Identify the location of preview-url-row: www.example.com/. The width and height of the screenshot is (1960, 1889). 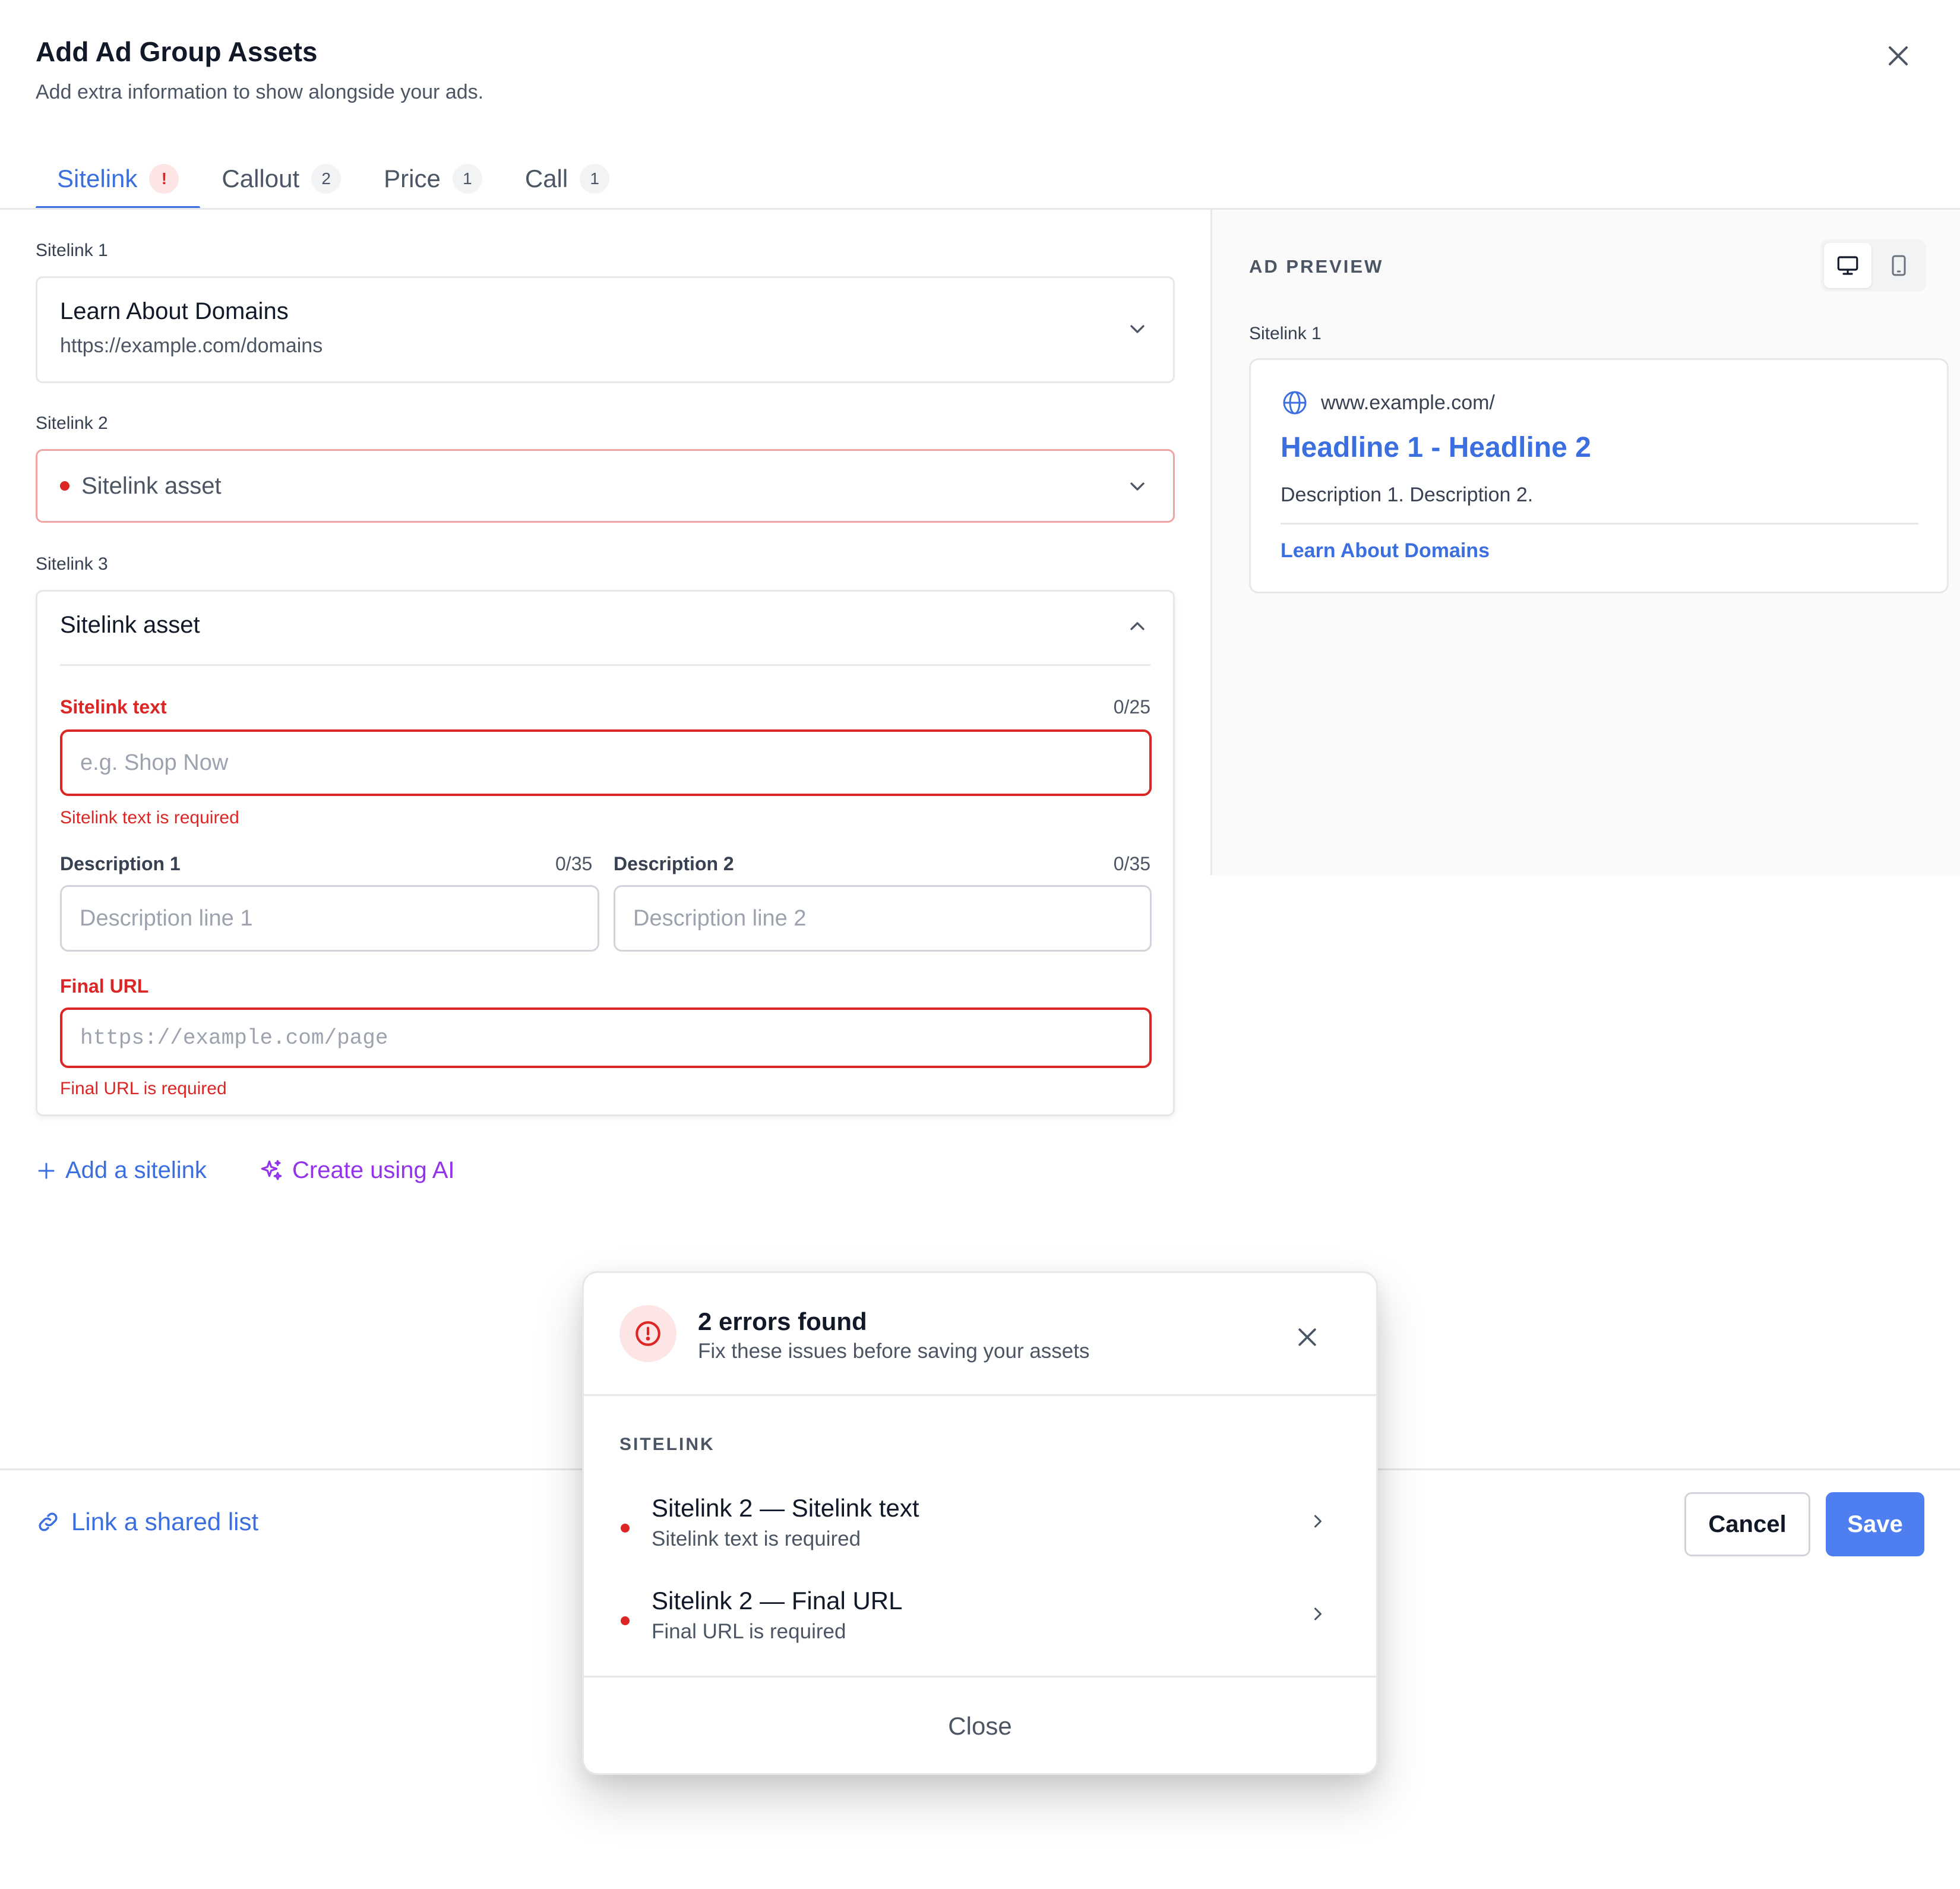
(1388, 402).